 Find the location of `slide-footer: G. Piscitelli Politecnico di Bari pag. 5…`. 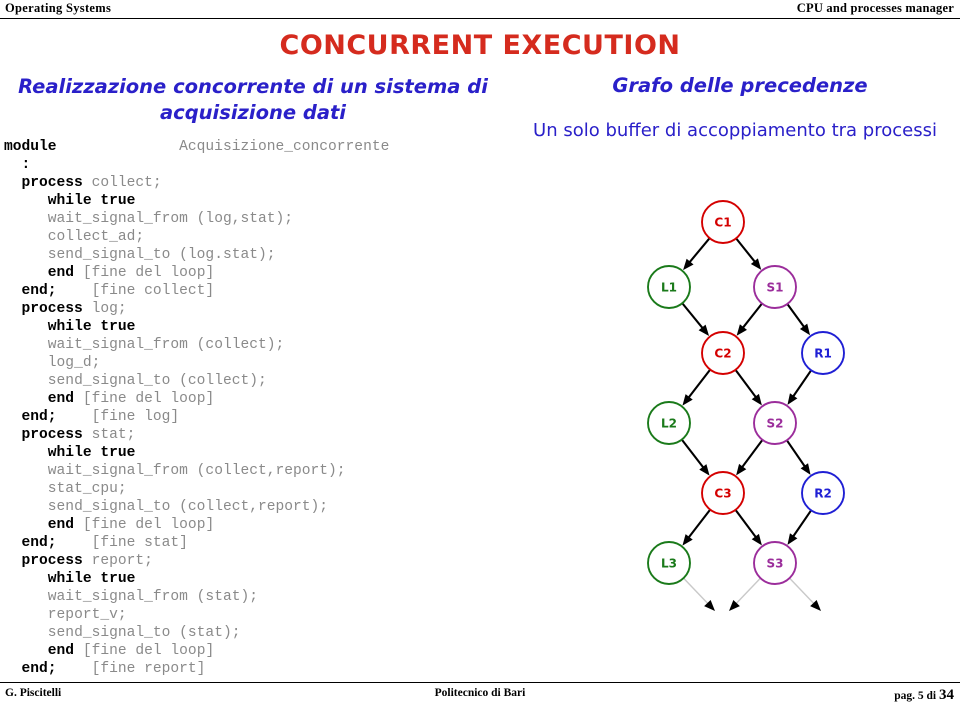

slide-footer: G. Piscitelli Politecnico di Bari pag. 5… is located at coordinates (480, 693).